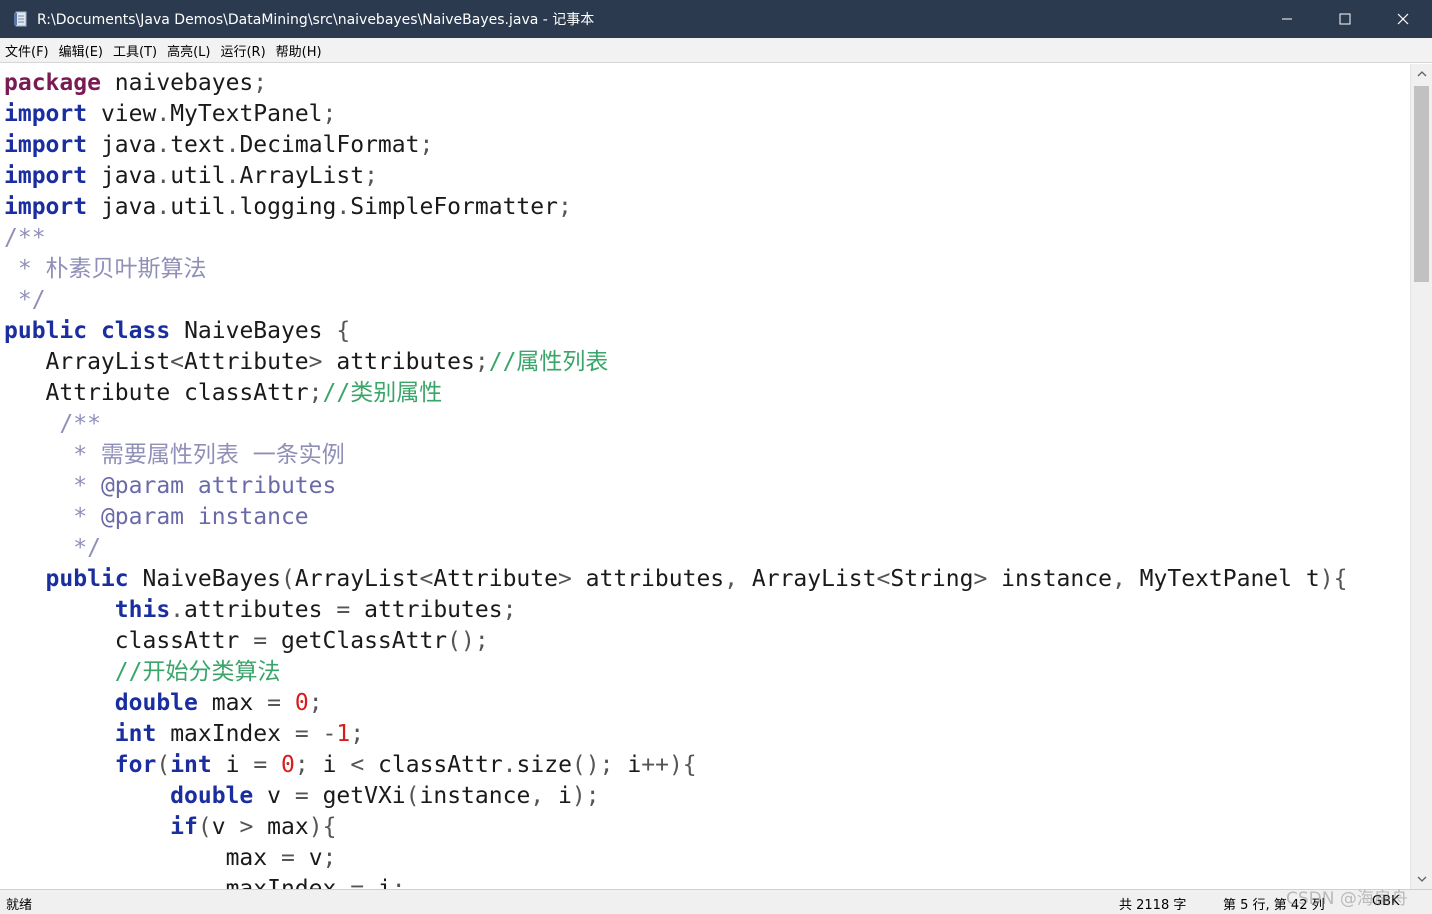 This screenshot has height=914, width=1432. What do you see at coordinates (675, 393) in the screenshot?
I see `code-line: Attribute classAttr;//类别属性` at bounding box center [675, 393].